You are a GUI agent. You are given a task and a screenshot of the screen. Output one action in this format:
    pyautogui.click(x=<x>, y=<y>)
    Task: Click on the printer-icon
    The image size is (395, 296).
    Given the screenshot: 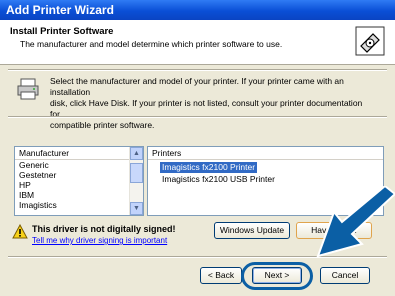 What is the action you would take?
    pyautogui.click(x=28, y=89)
    